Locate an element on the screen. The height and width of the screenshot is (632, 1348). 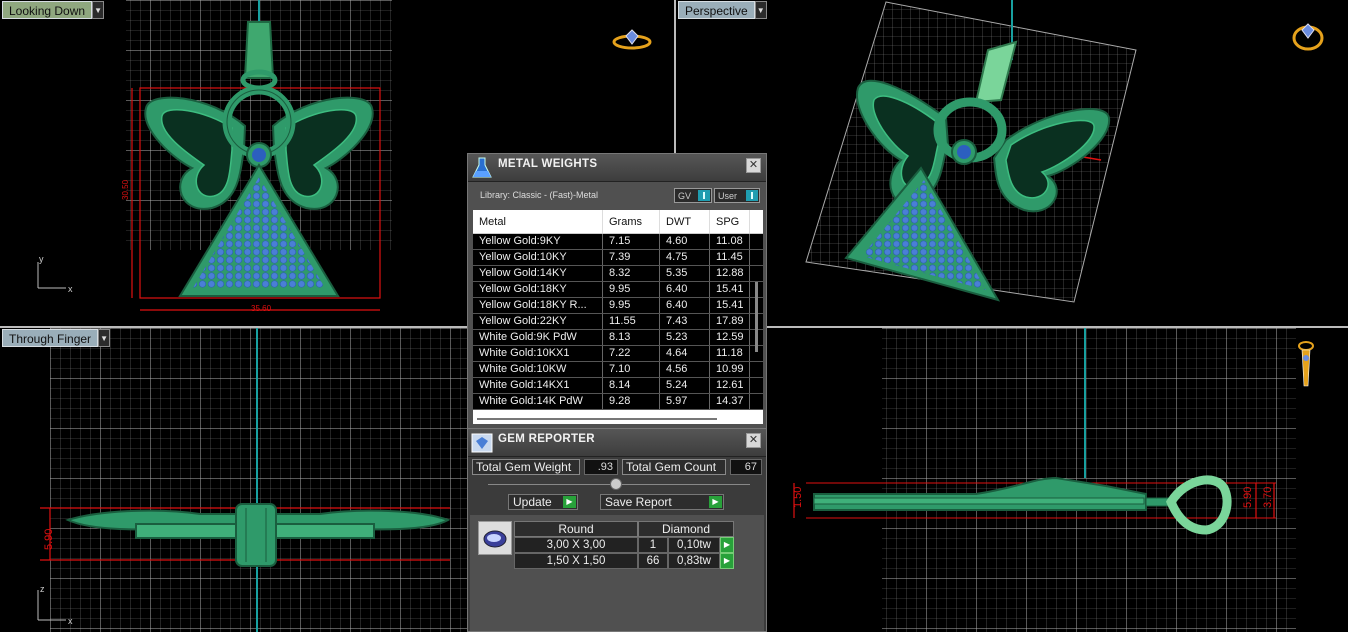
metal-weights-header: METAL WEIGHTS ✕ is located at coordinates (617, 168).